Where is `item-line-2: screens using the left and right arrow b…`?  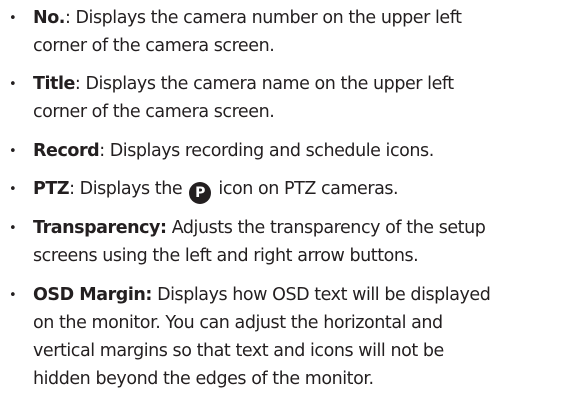
item-line-2: screens using the left and right arrow b… is located at coordinates (226, 257).